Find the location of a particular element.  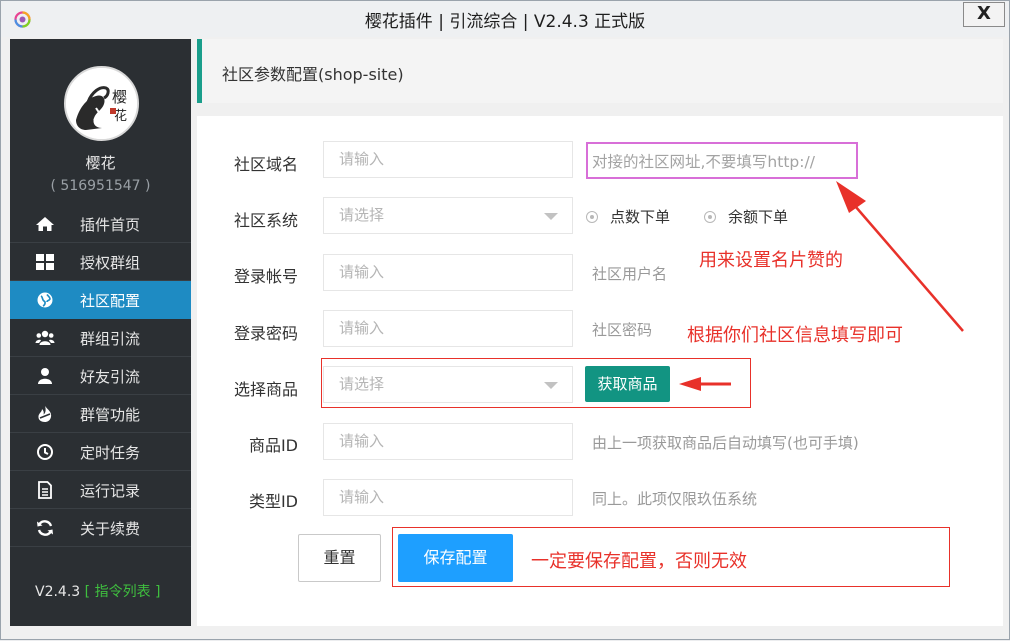

product-label: 选择商品 is located at coordinates (265, 389).